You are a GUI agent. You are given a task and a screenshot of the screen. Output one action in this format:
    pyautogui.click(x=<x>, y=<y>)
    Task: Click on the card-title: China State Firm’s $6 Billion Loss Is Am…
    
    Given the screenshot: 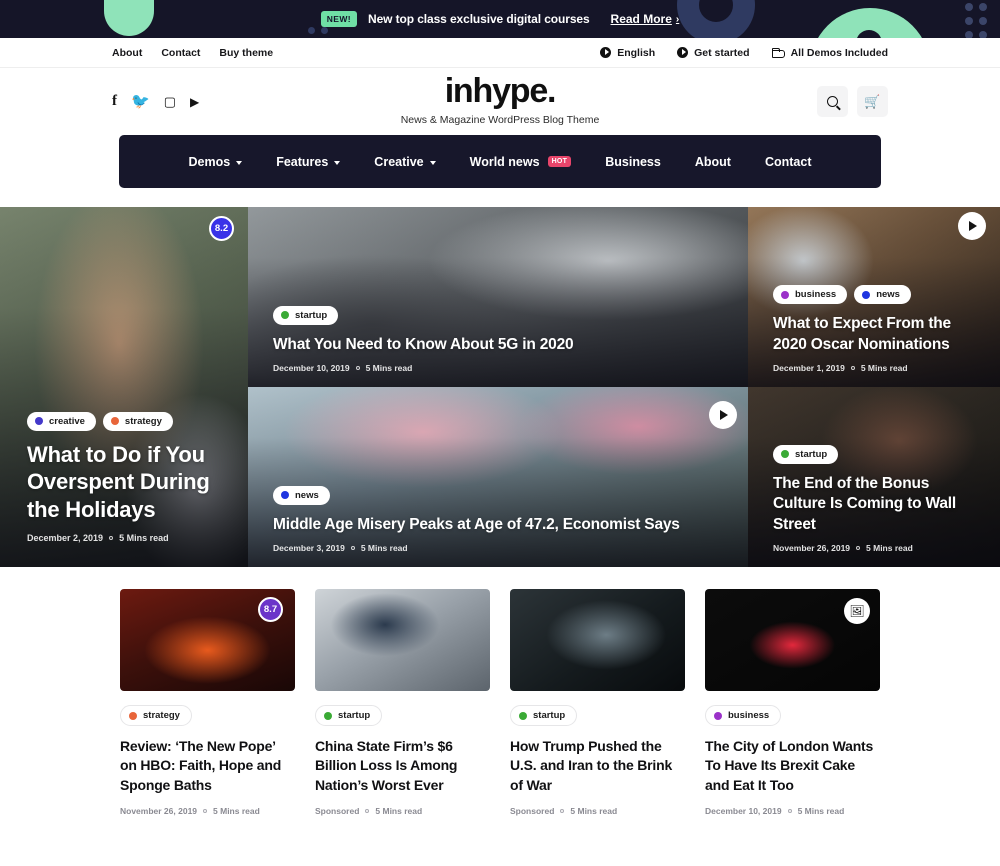 What is the action you would take?
    pyautogui.click(x=402, y=766)
    